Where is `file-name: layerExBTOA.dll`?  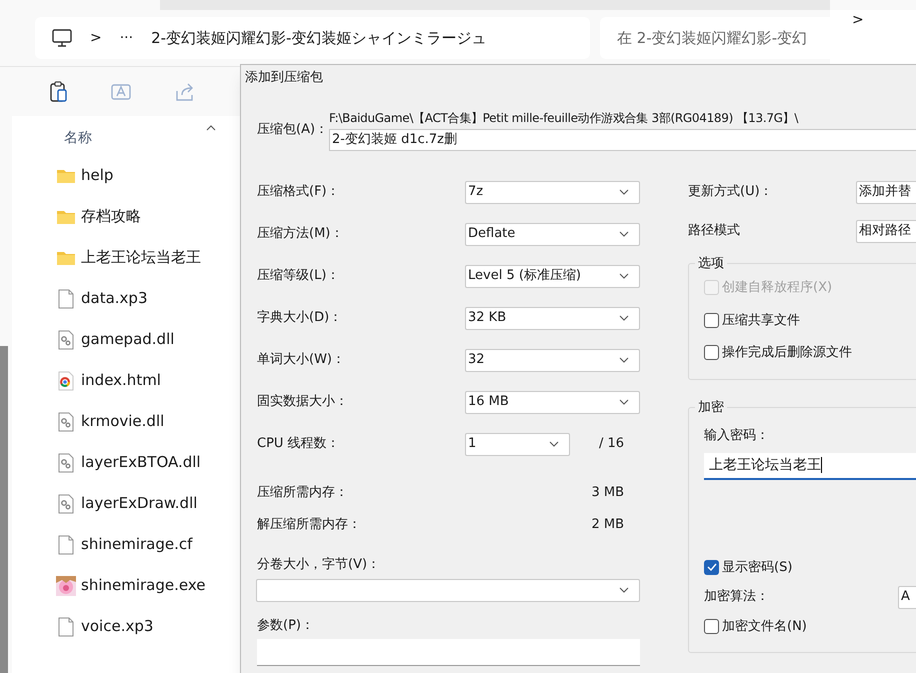
file-name: layerExBTOA.dll is located at coordinates (141, 462).